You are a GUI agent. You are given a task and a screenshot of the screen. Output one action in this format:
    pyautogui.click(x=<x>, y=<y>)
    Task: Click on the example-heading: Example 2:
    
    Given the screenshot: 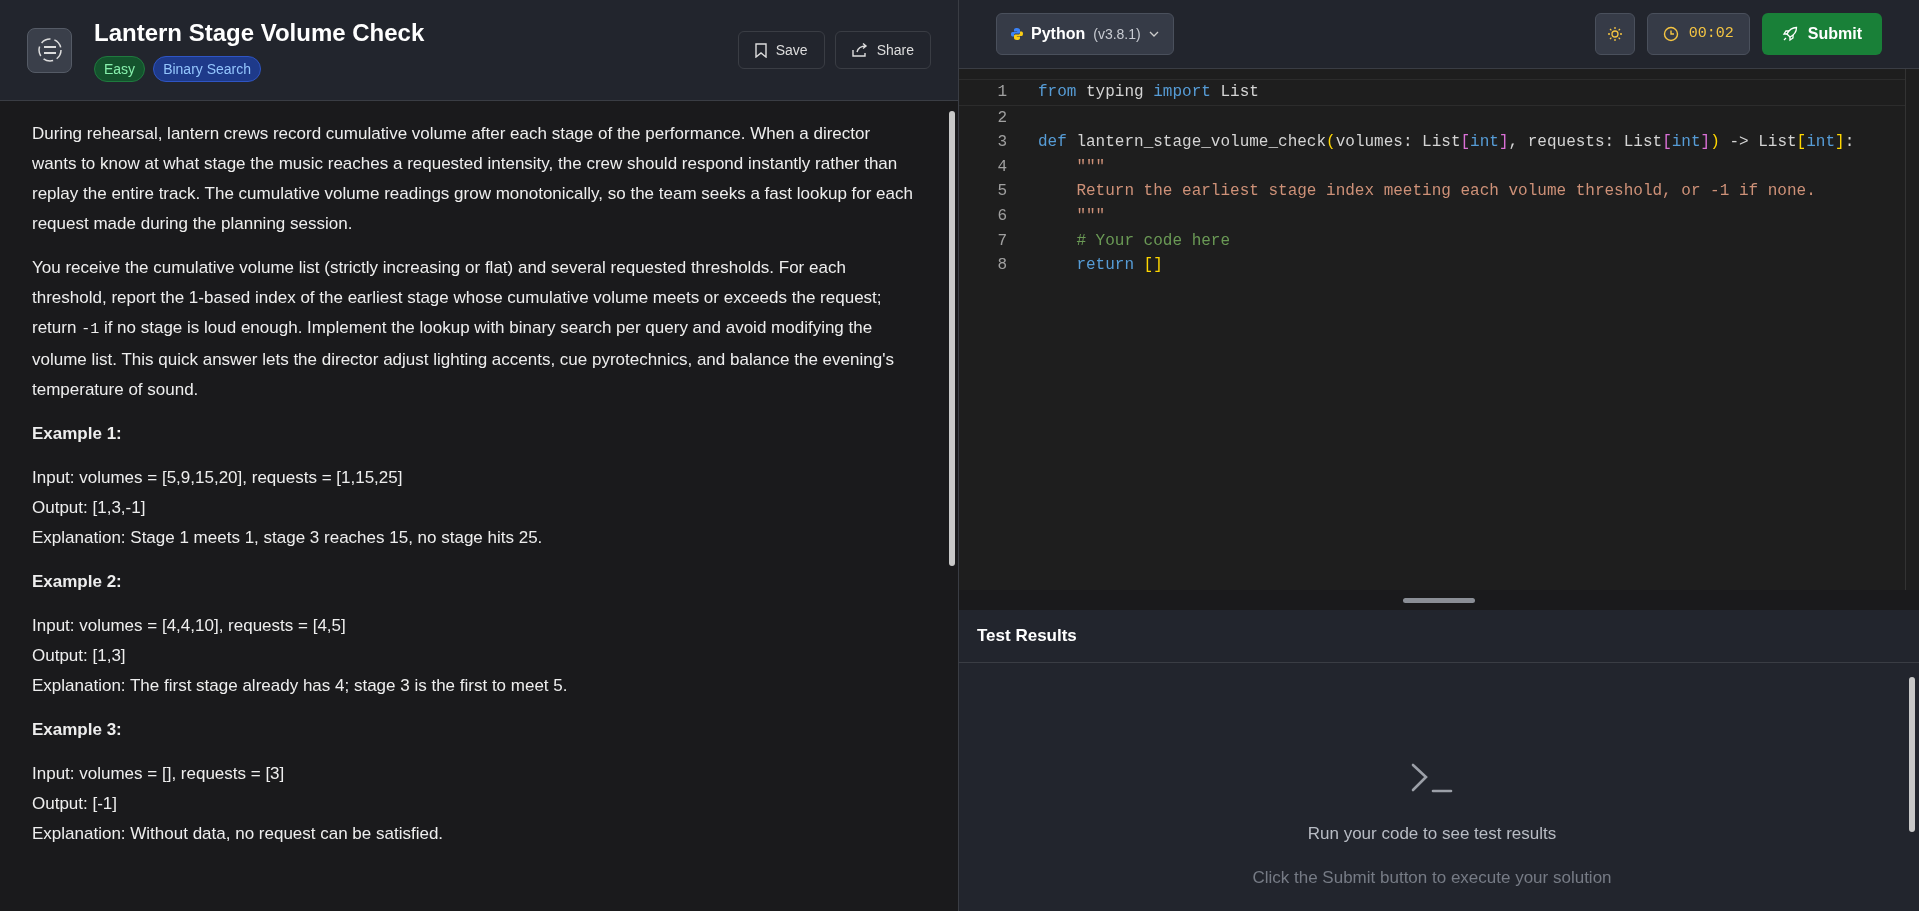 What is the action you would take?
    pyautogui.click(x=77, y=582)
    